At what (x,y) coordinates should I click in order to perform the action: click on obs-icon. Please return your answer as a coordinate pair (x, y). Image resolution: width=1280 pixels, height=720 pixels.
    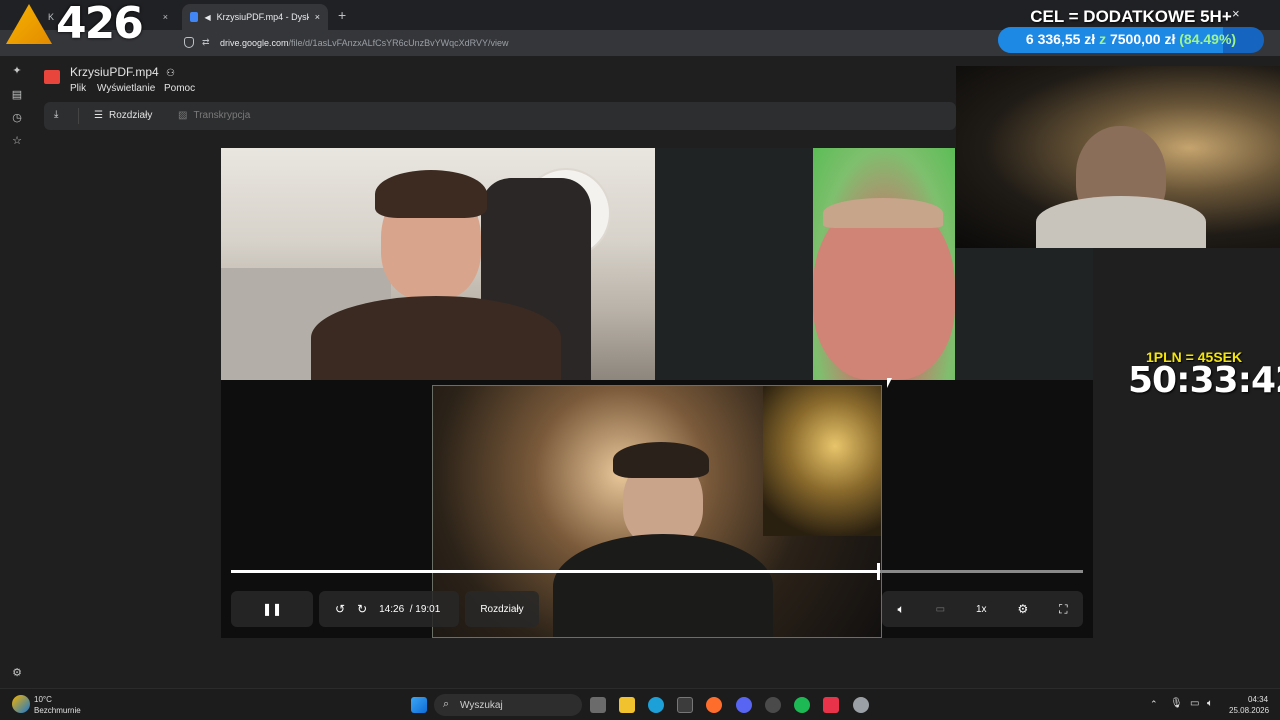
    Looking at the image, I should click on (773, 705).